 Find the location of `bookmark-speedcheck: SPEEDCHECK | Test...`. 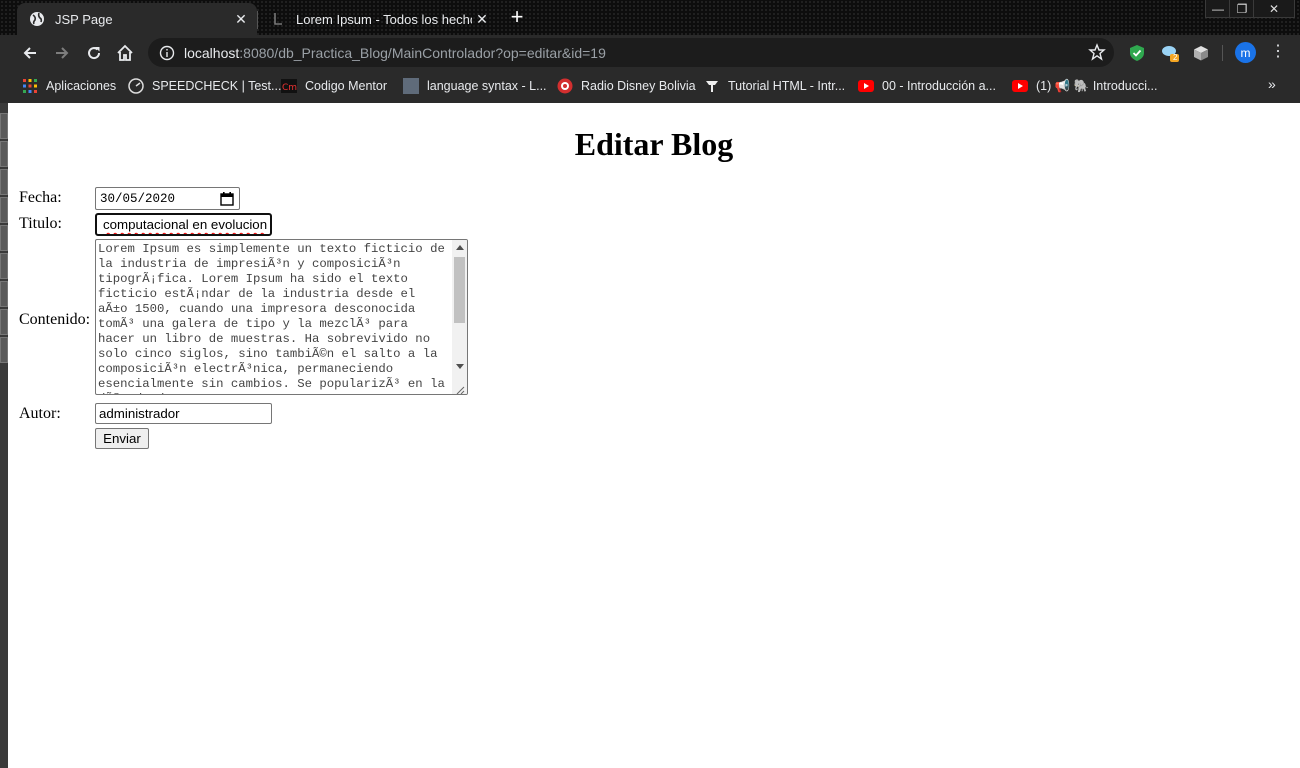

bookmark-speedcheck: SPEEDCHECK | Test... is located at coordinates (204, 86).